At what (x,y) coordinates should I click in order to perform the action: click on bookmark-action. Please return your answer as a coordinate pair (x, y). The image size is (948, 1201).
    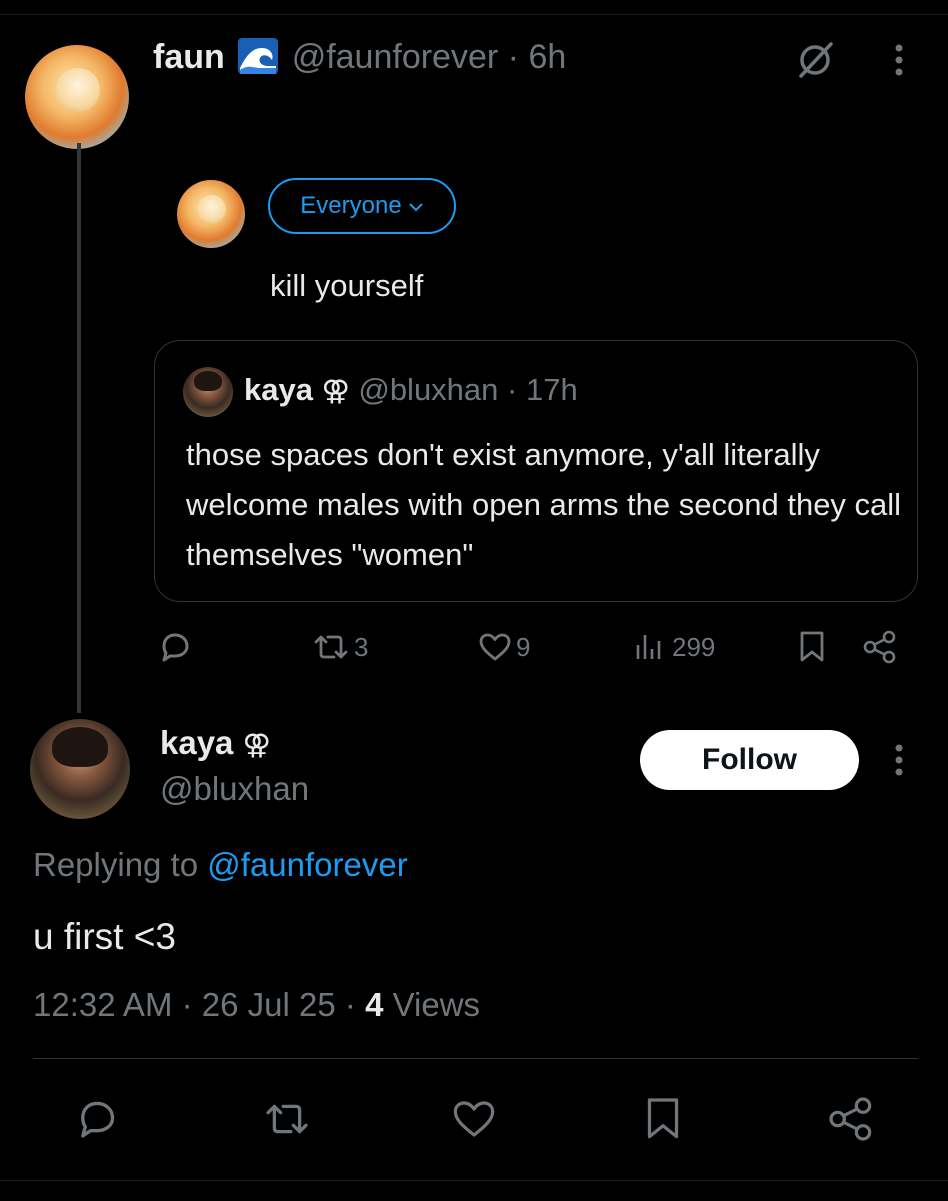
    Looking at the image, I should click on (812, 647).